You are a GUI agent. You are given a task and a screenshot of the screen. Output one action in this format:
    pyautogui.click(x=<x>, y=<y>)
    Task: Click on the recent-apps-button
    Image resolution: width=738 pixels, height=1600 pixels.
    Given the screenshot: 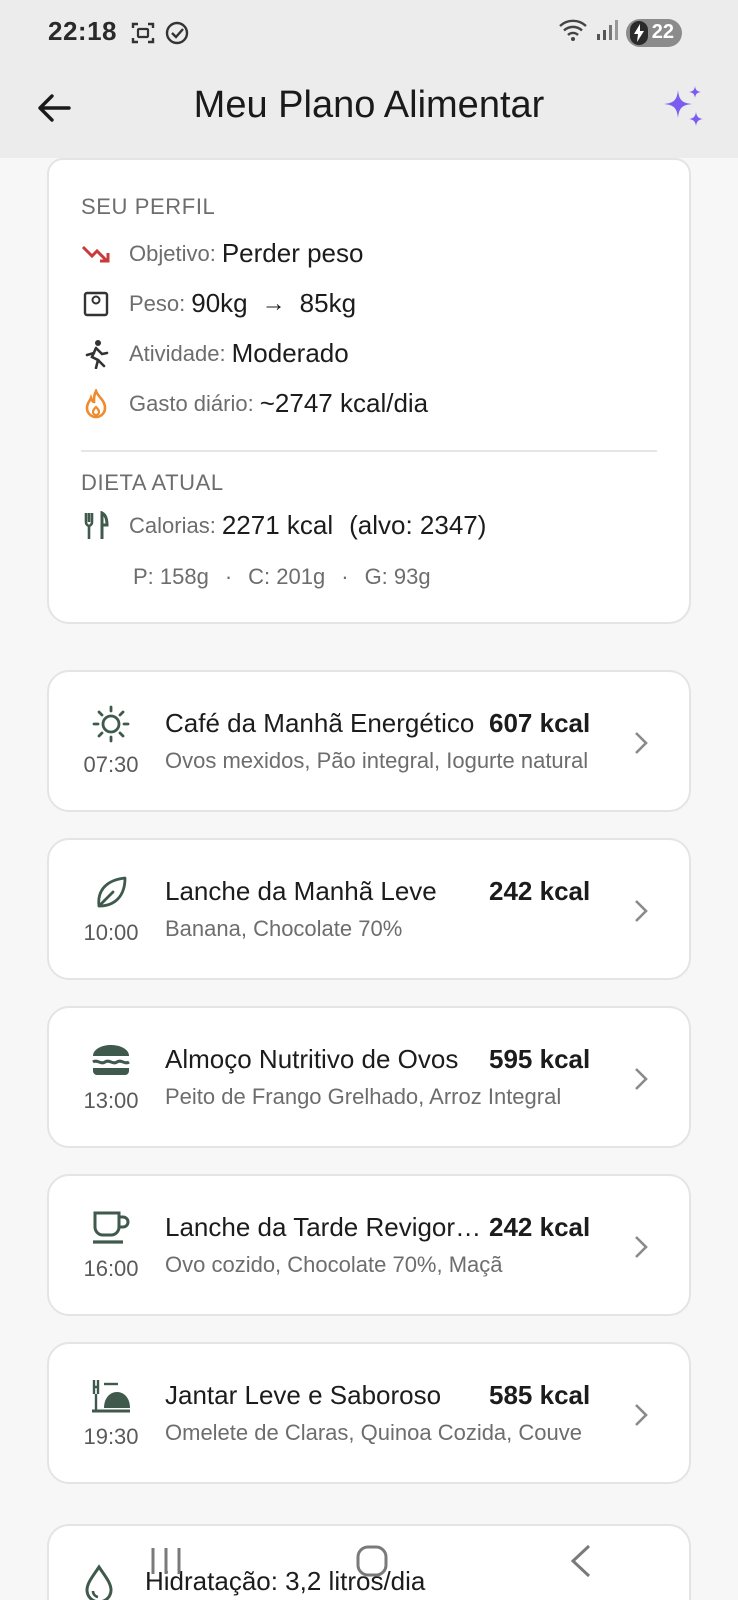 What is the action you would take?
    pyautogui.click(x=166, y=1561)
    